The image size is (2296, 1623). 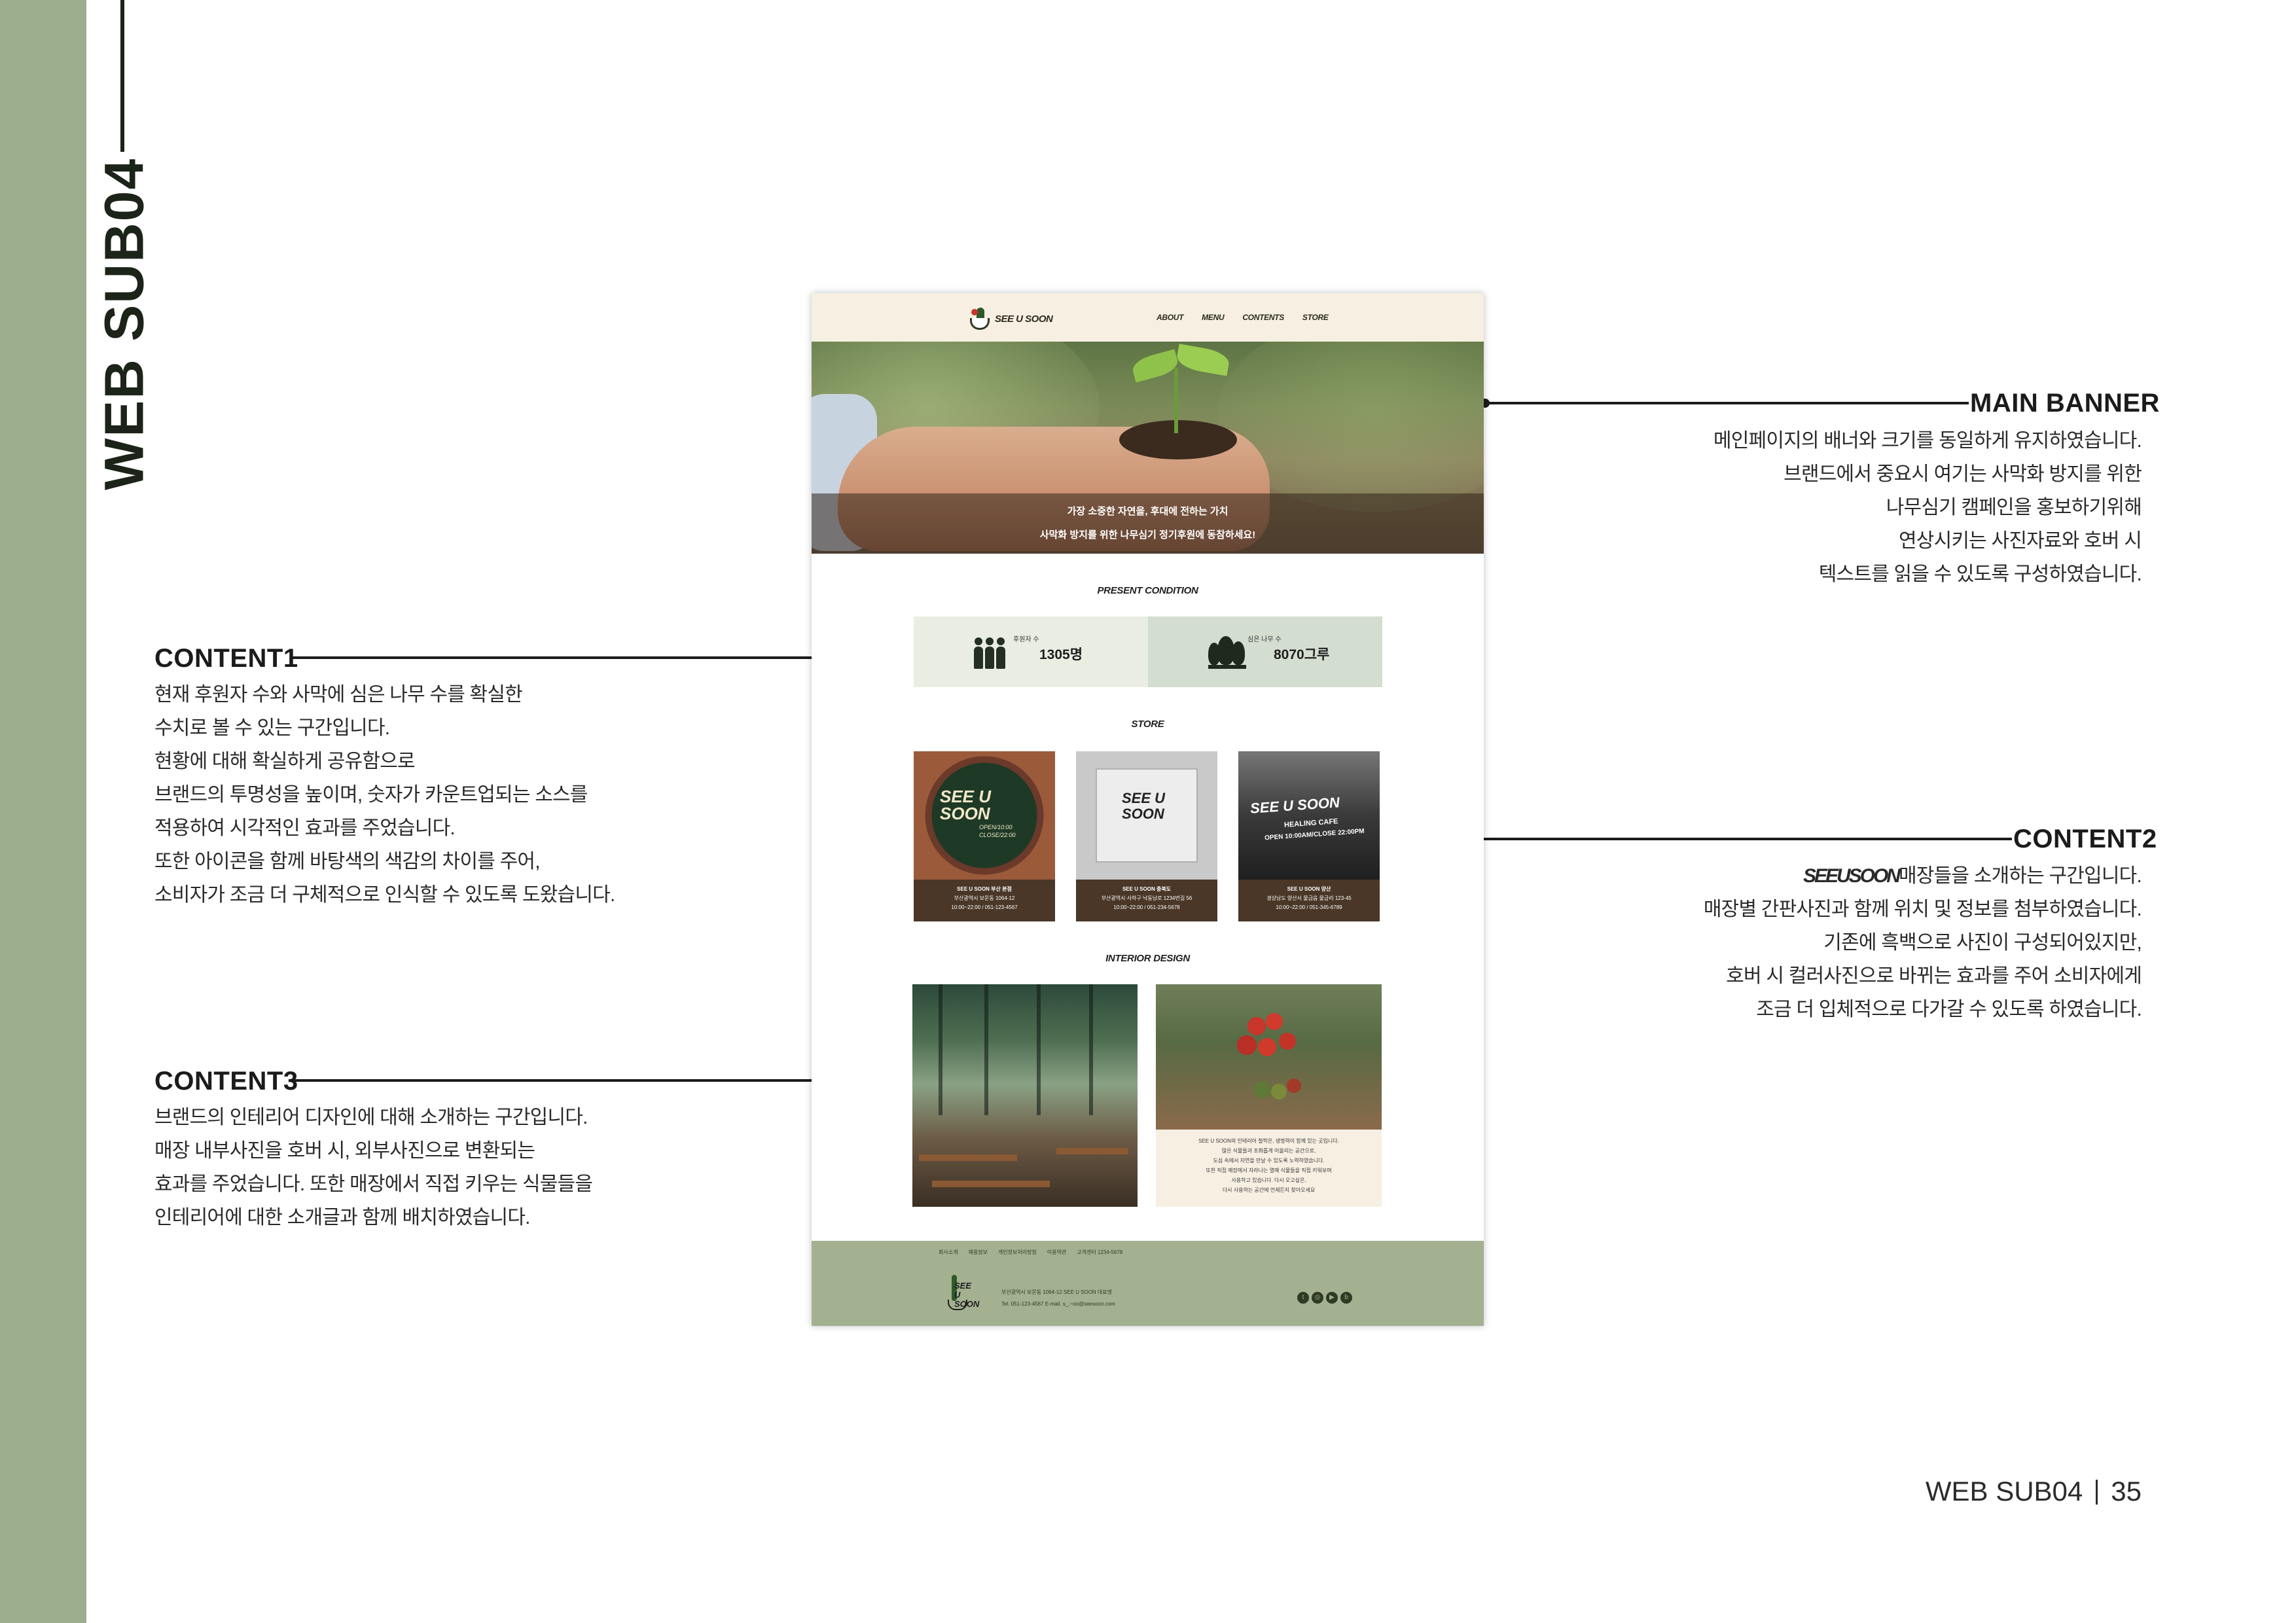 I want to click on content3-line: 인테리어에 대한 소개글과 함께 배치하였습니다., so click(x=342, y=1217).